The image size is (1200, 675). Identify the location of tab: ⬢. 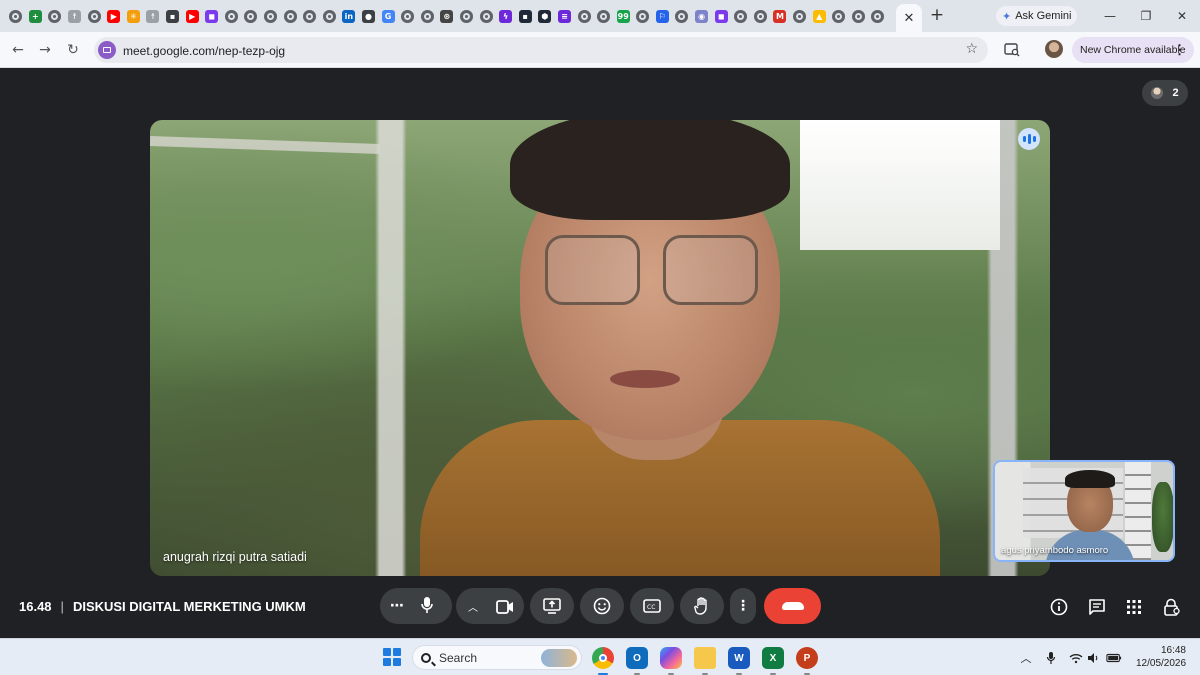
(545, 16).